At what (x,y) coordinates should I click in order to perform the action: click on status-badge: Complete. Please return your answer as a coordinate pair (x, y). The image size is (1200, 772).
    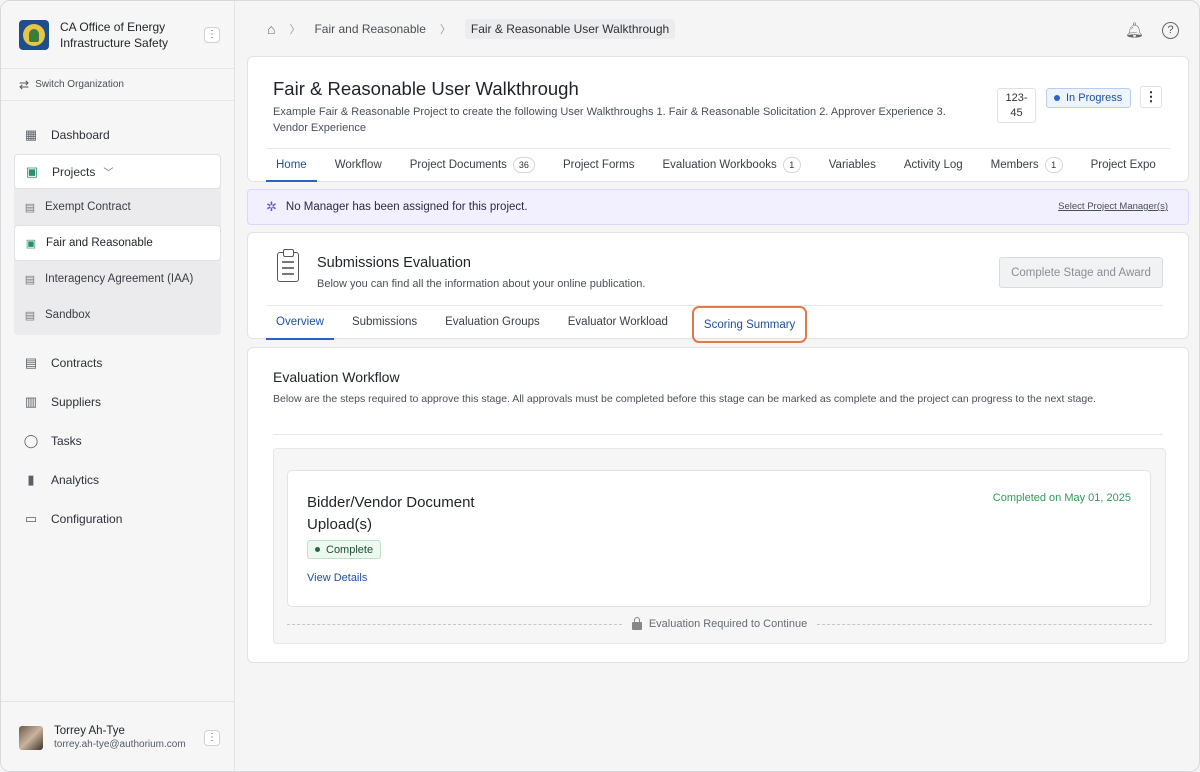
    Looking at the image, I should click on (344, 549).